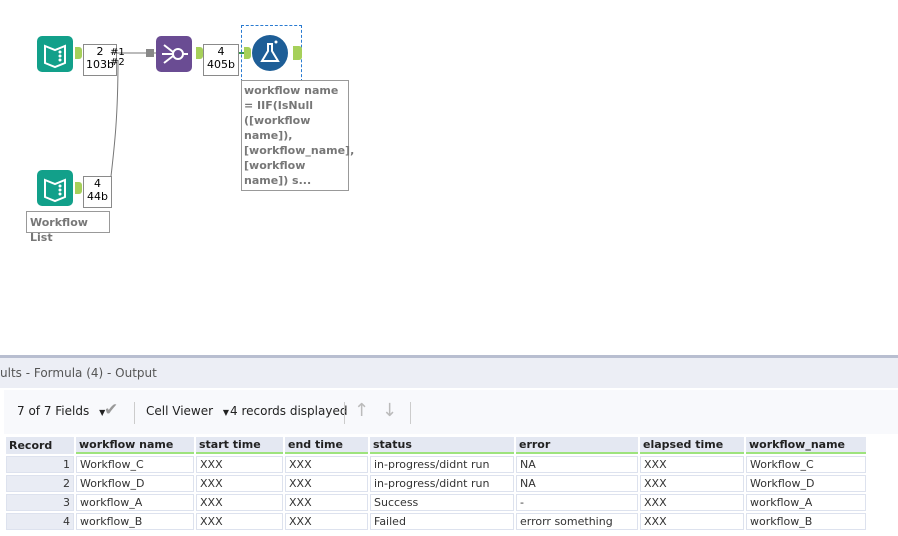 The width and height of the screenshot is (898, 536). I want to click on byte-size: 44b, so click(97, 196).